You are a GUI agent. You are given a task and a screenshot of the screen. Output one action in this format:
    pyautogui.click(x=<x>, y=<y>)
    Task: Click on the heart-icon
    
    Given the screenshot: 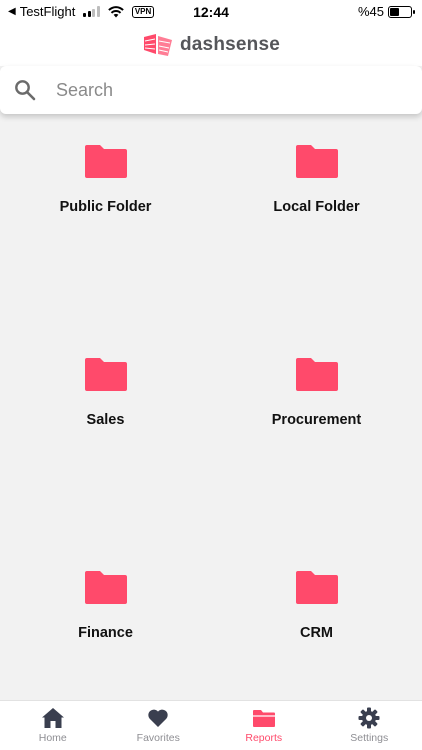 What is the action you would take?
    pyautogui.click(x=158, y=718)
    